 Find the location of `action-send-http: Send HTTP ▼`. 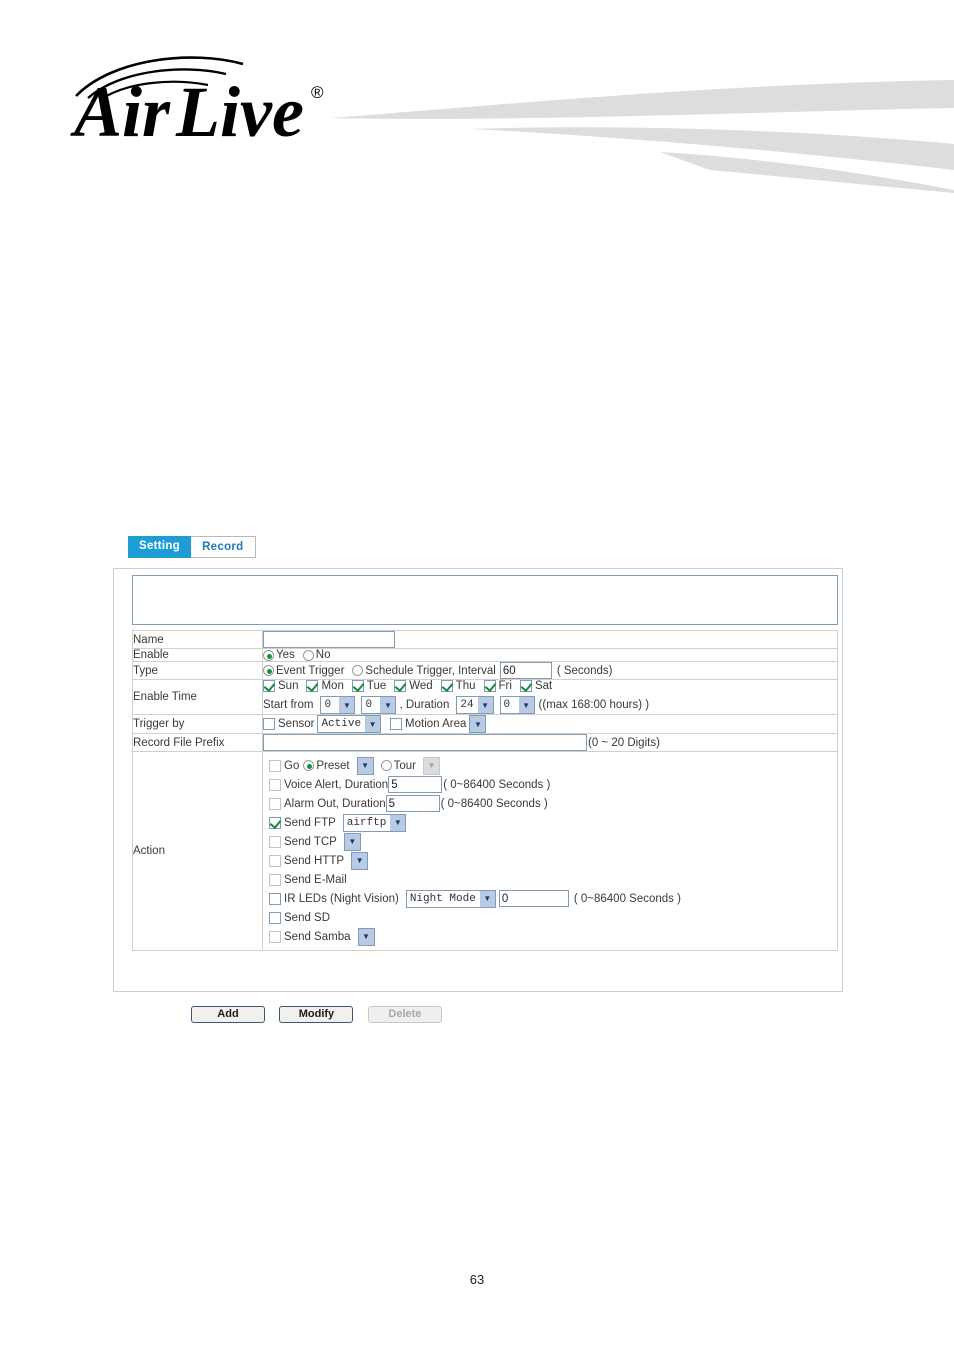

action-send-http: Send HTTP ▼ is located at coordinates (553, 860).